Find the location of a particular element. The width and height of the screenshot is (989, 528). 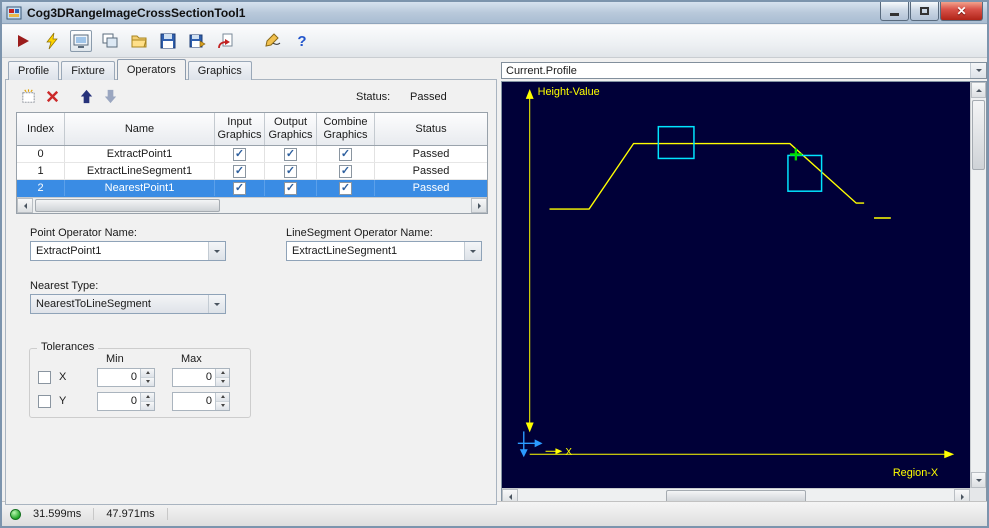

pen-settings-icon is located at coordinates (273, 41).